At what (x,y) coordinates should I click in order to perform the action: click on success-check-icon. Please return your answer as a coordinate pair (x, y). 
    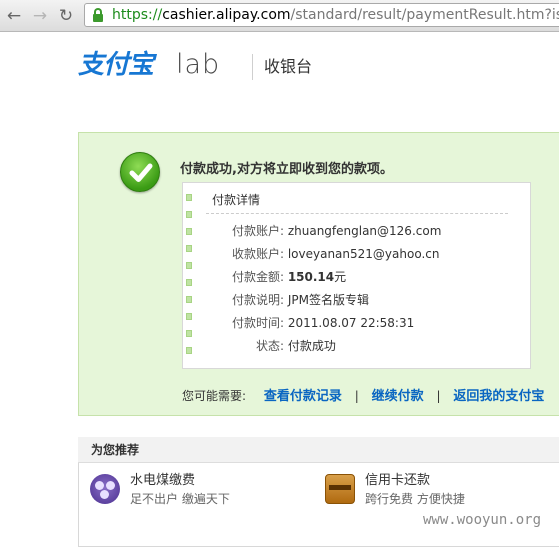
    Looking at the image, I should click on (140, 172).